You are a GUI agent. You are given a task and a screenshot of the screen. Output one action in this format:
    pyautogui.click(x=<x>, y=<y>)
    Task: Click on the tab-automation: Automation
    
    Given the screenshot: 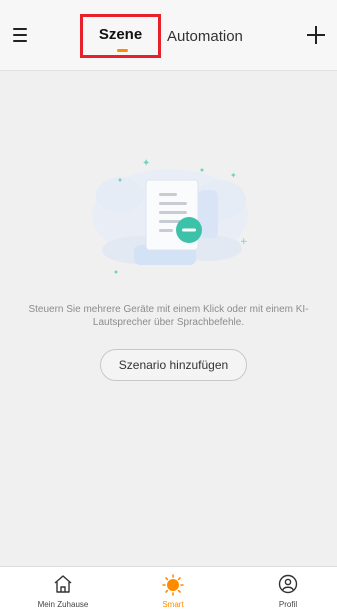 What is the action you would take?
    pyautogui.click(x=205, y=36)
    